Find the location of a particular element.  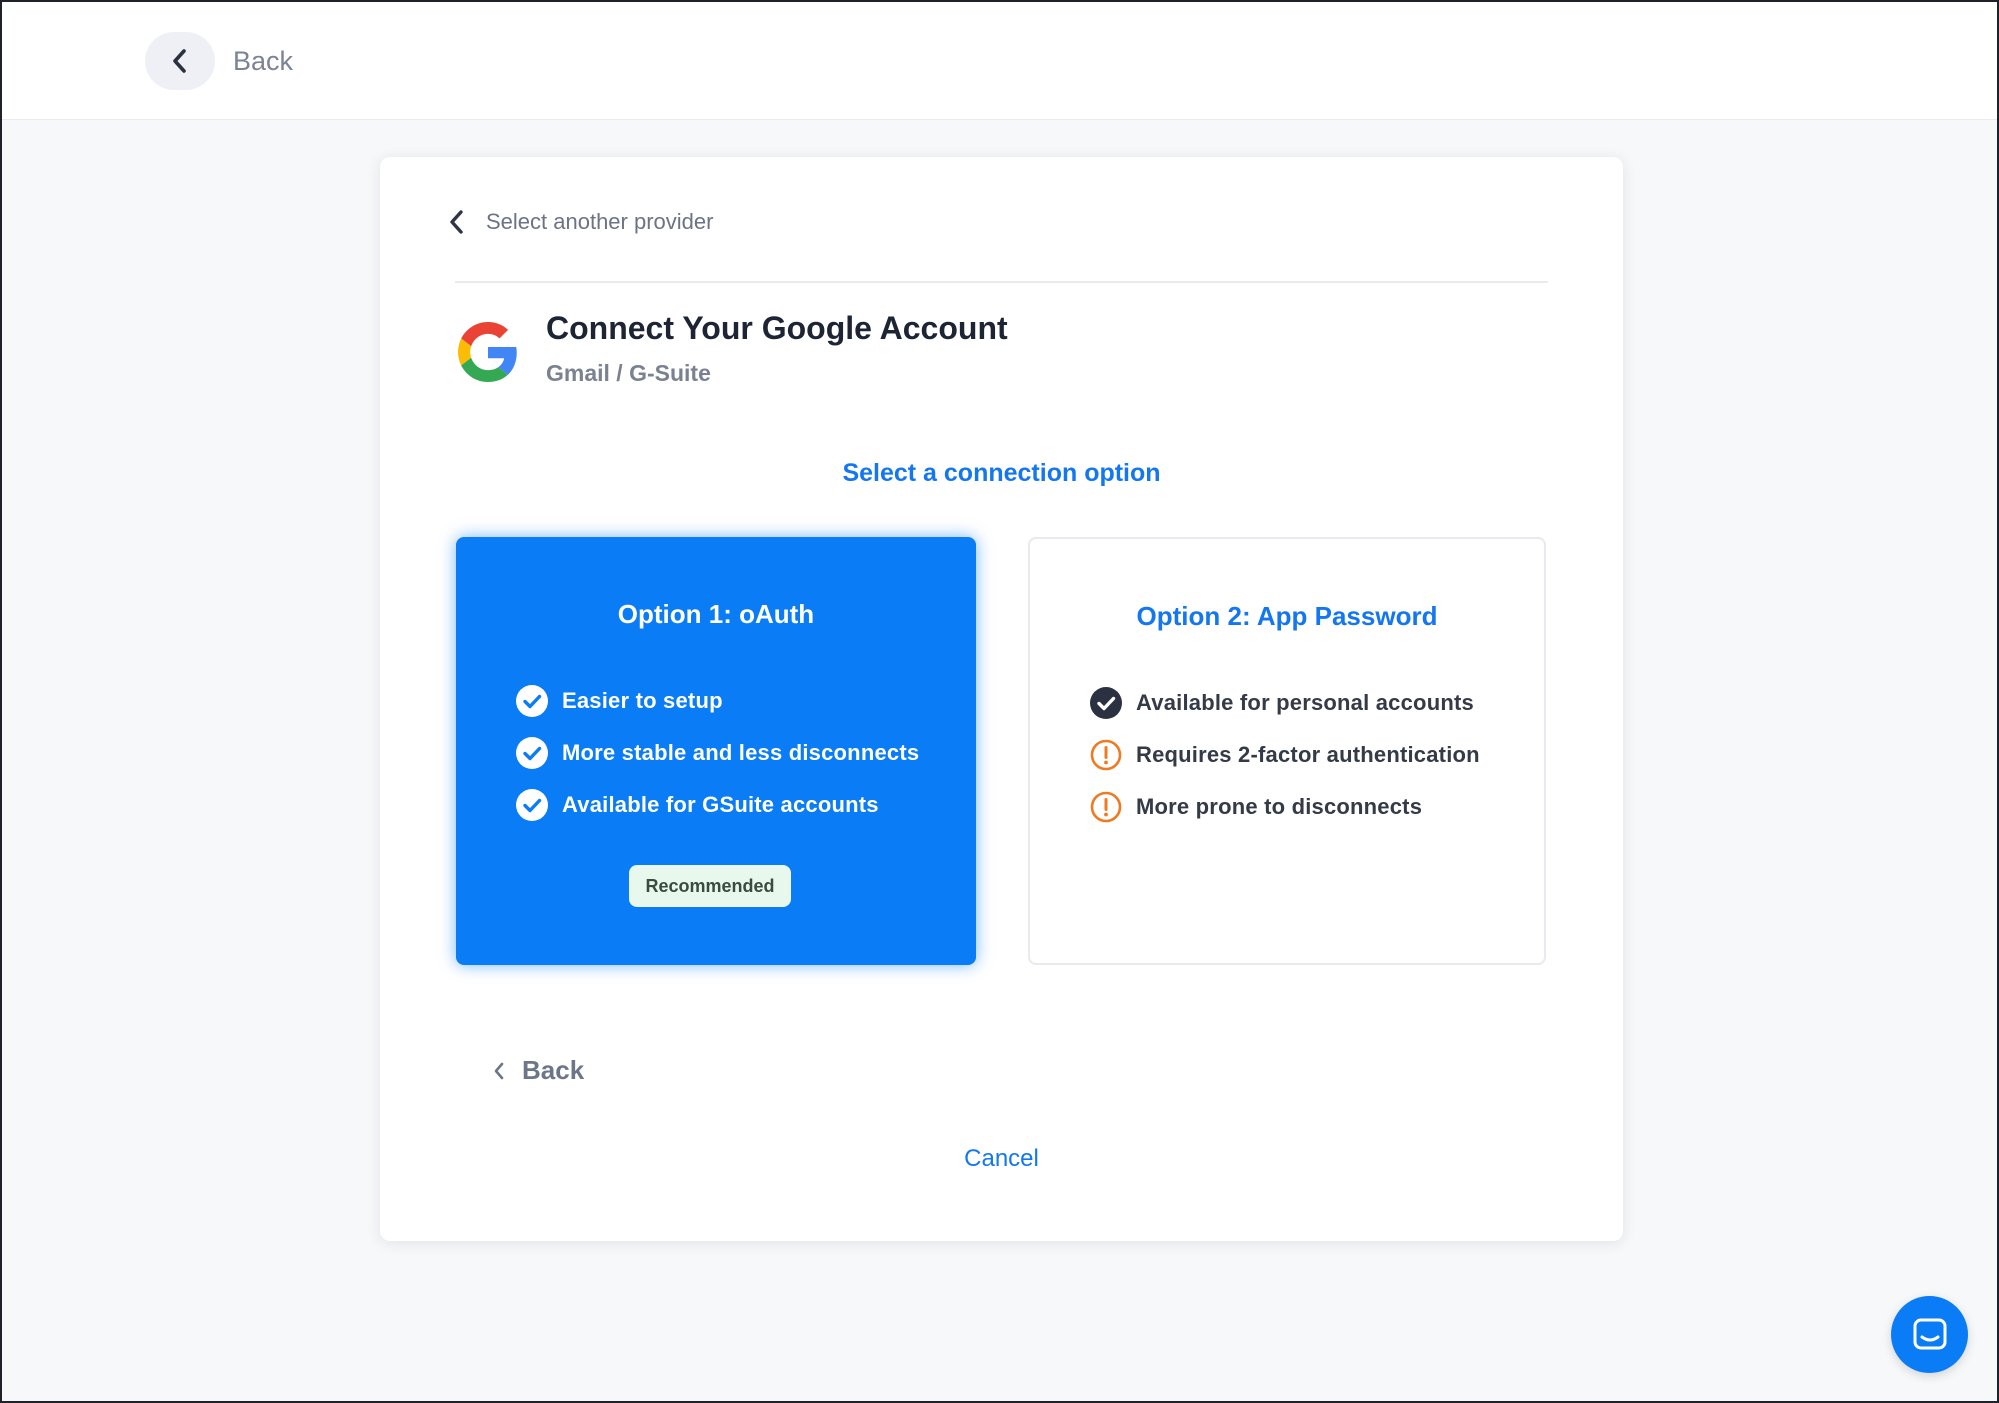

feature-item: More prone to disconnects is located at coordinates (1285, 807).